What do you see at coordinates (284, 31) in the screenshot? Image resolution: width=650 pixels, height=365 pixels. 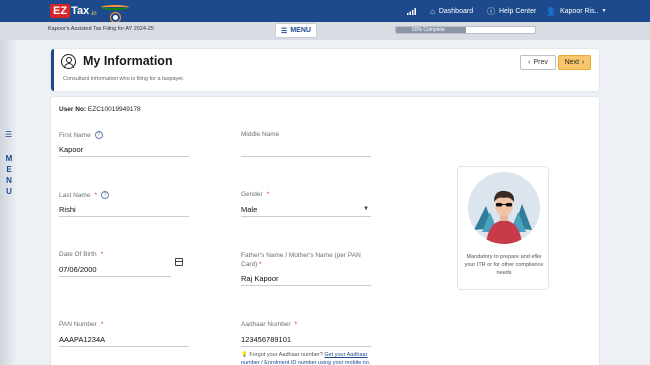 I see `list-icon: ☰` at bounding box center [284, 31].